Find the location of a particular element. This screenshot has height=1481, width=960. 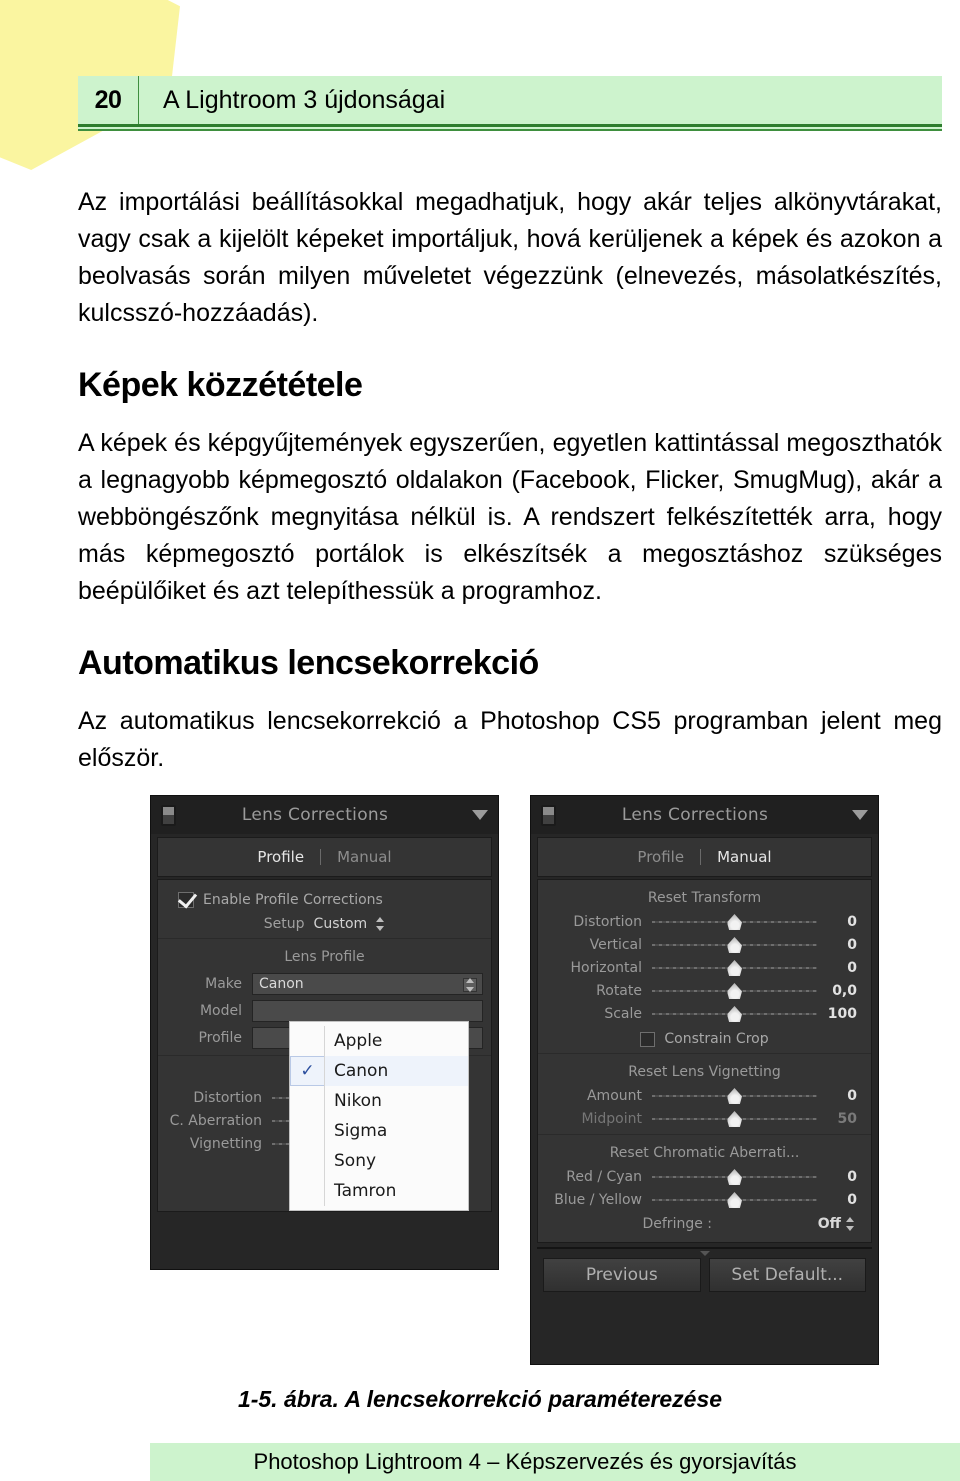

panel-titlebar-left: Lens Corrections is located at coordinates (324, 815).